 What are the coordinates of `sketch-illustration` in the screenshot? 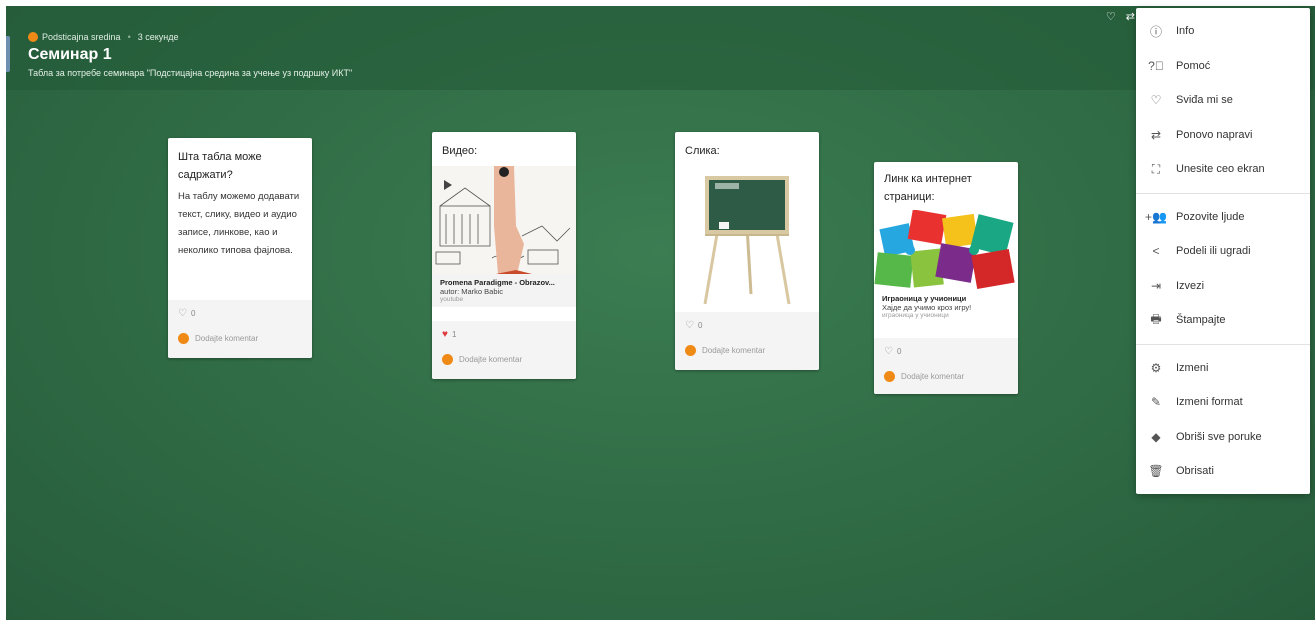 It's located at (504, 220).